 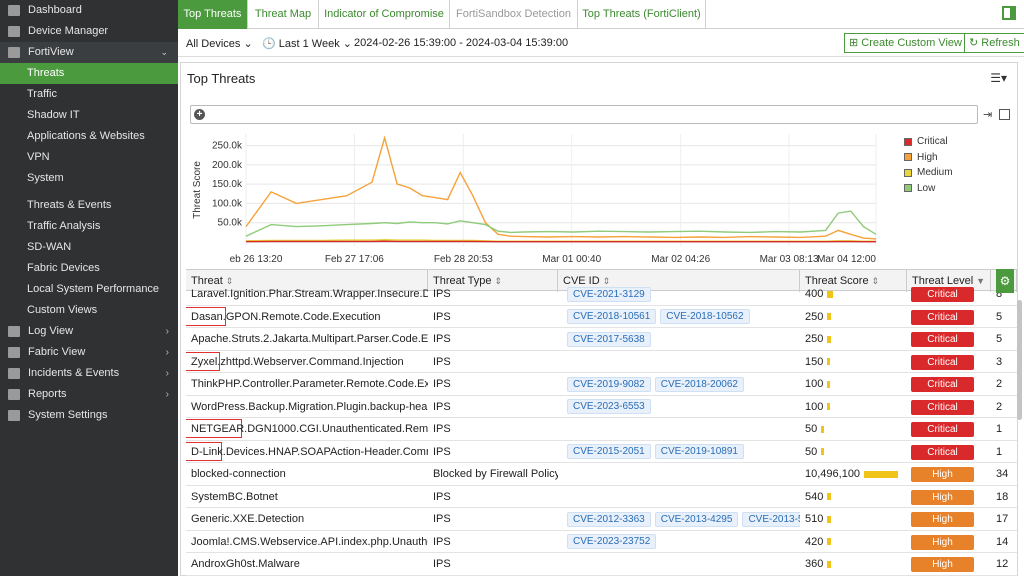 I want to click on sidebar-item-device-manager: Device Manager, so click(x=89, y=31).